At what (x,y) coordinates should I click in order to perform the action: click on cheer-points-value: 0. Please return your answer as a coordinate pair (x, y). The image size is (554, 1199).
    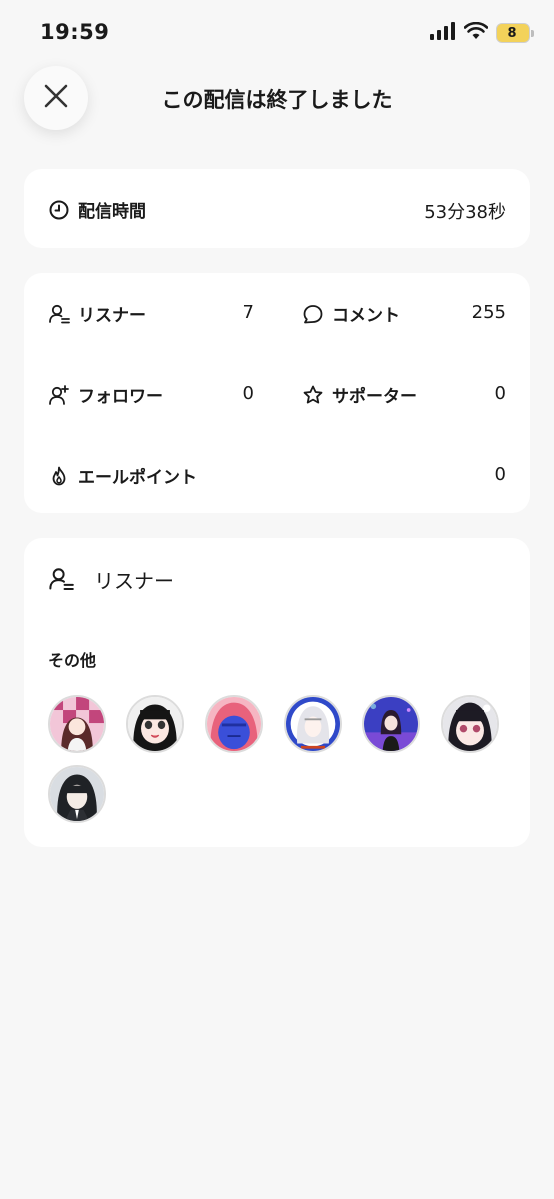
    Looking at the image, I should click on (500, 474).